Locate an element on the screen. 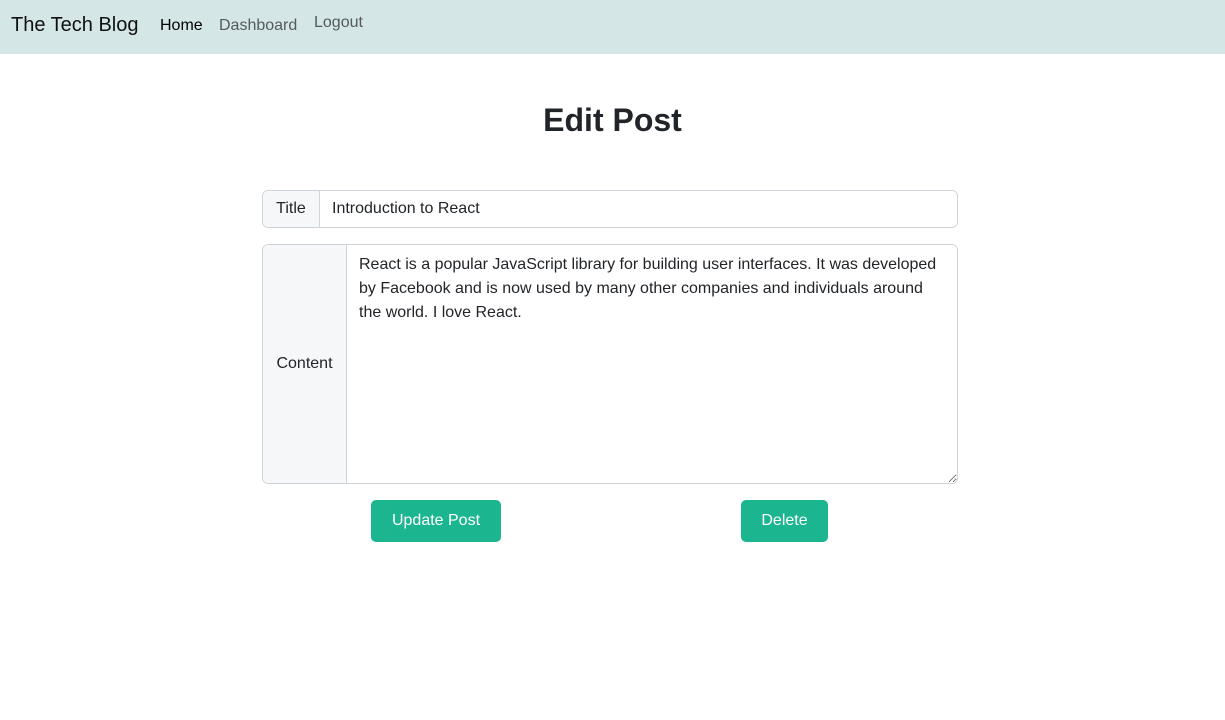  brand-link: The Tech Blog is located at coordinates (75, 25).